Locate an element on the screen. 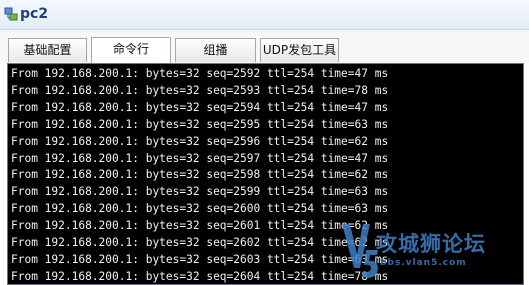 This screenshot has width=529, height=285. tab-label: 命令行 is located at coordinates (130, 49).